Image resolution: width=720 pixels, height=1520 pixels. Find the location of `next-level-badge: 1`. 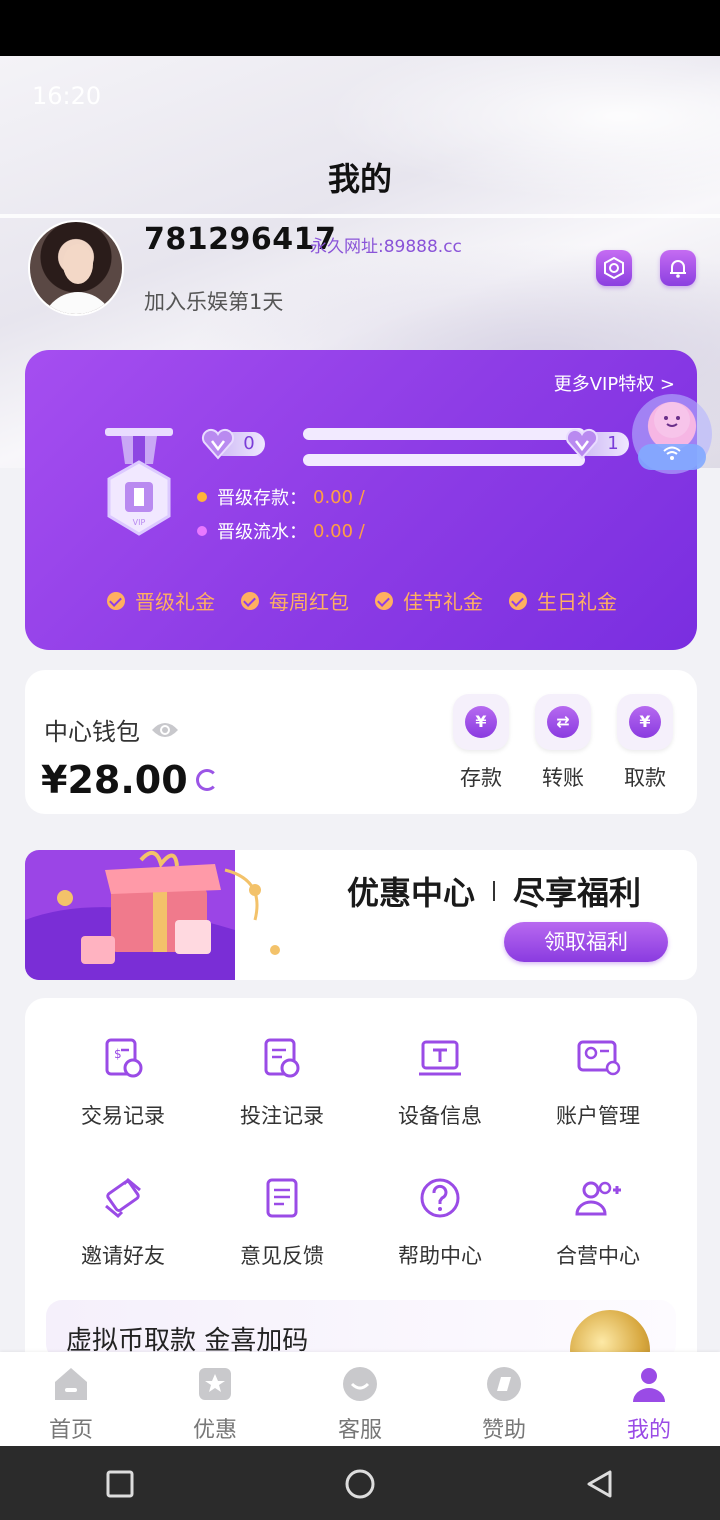

next-level-badge: 1 is located at coordinates (597, 444).